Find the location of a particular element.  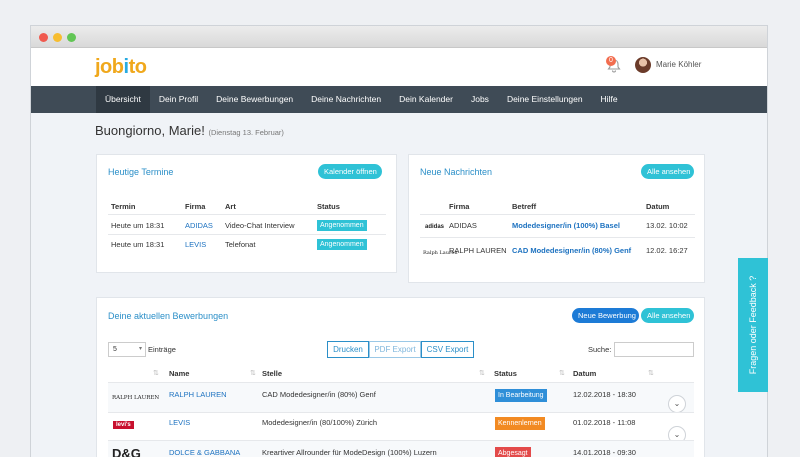

message-row-2-firma: RALPH LAUREN is located at coordinates (478, 250).